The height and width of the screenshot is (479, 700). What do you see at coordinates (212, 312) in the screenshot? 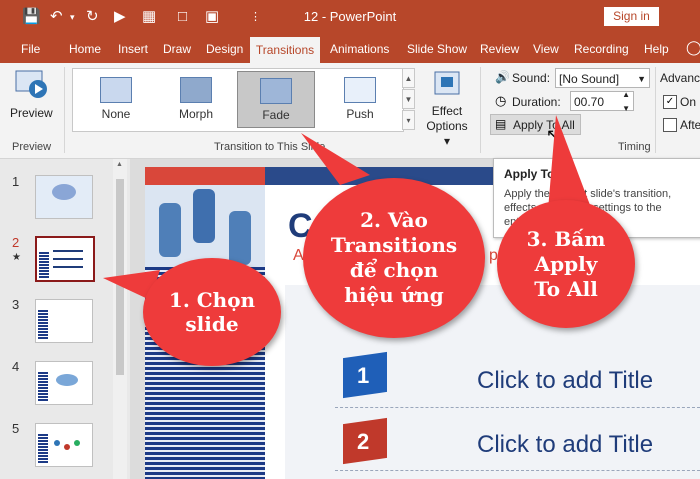
I see `callout-step-1: 1. Chọn slide` at bounding box center [212, 312].